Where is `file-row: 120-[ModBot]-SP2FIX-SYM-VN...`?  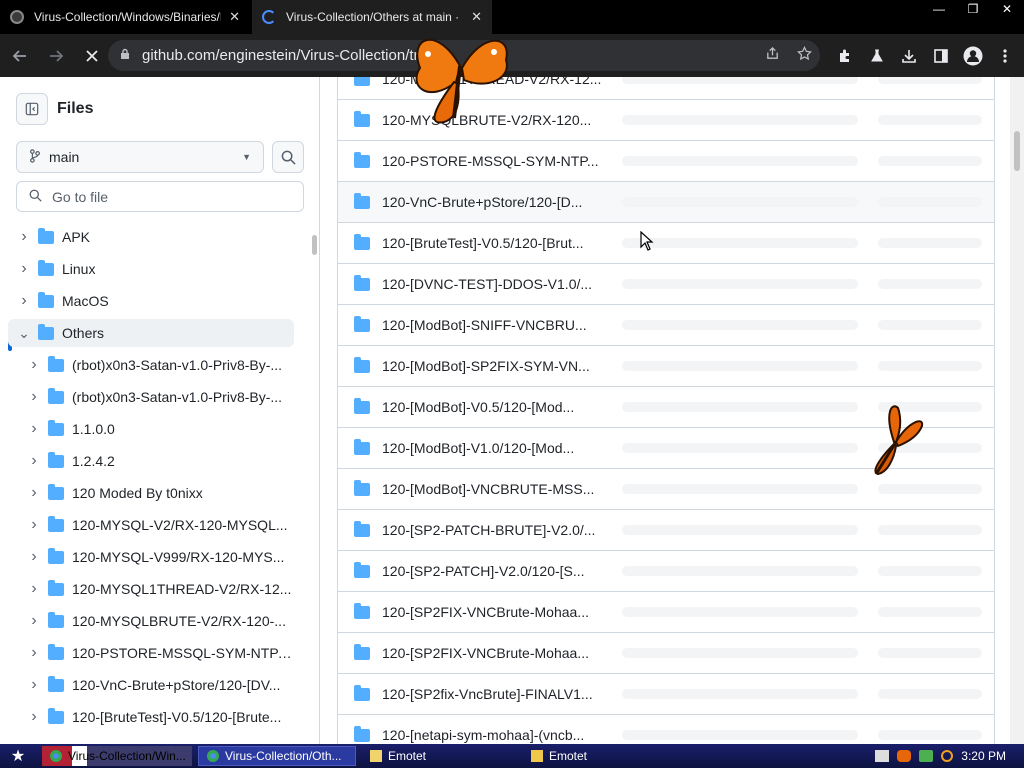
file-row: 120-[ModBot]-SP2FIX-SYM-VN... is located at coordinates (666, 366).